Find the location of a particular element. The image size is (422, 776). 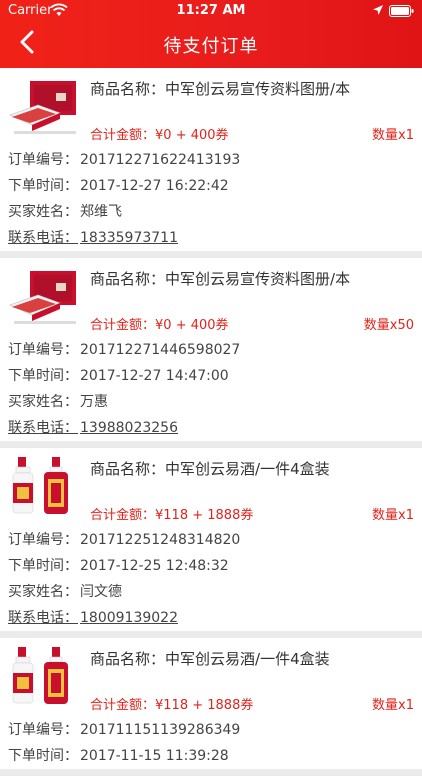

order-number: 订单编号： 201712271622413193 is located at coordinates (124, 160).